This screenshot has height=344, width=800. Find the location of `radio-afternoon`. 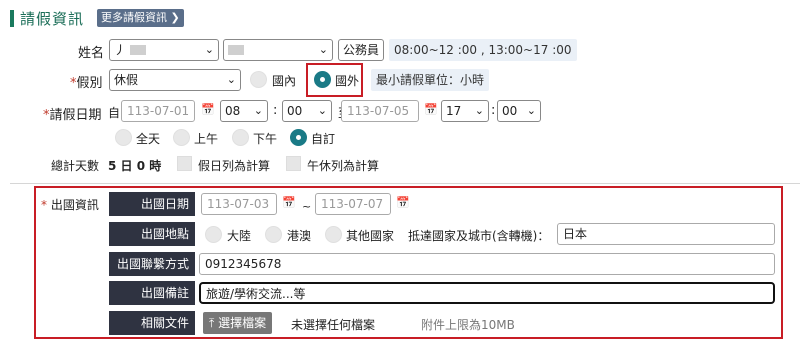

radio-afternoon is located at coordinates (240, 137).